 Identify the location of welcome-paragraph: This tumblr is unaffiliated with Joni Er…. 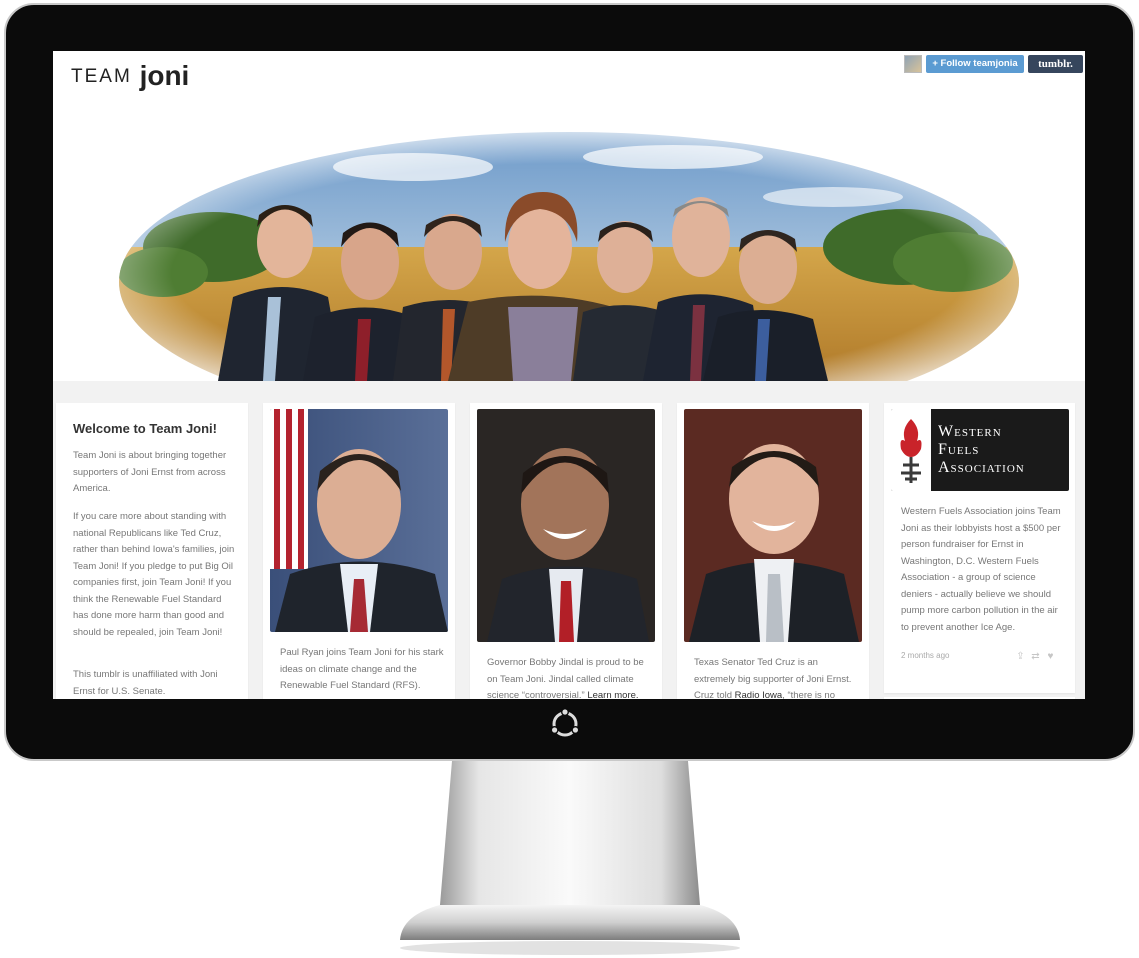
(145, 683).